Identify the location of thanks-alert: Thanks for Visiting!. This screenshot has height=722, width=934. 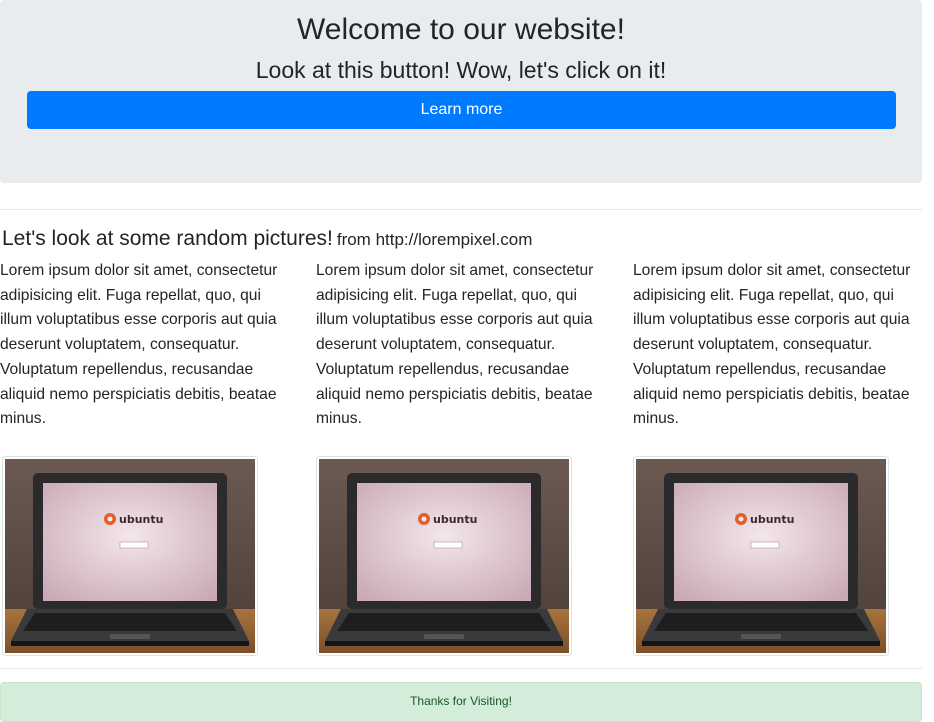
(461, 702).